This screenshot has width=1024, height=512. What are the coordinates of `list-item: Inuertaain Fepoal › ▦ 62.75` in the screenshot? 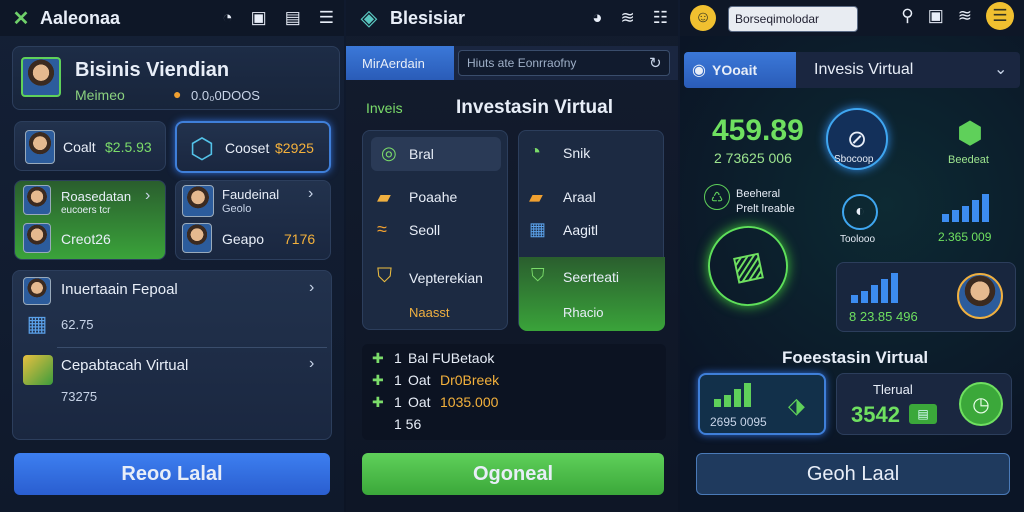 It's located at (173, 310).